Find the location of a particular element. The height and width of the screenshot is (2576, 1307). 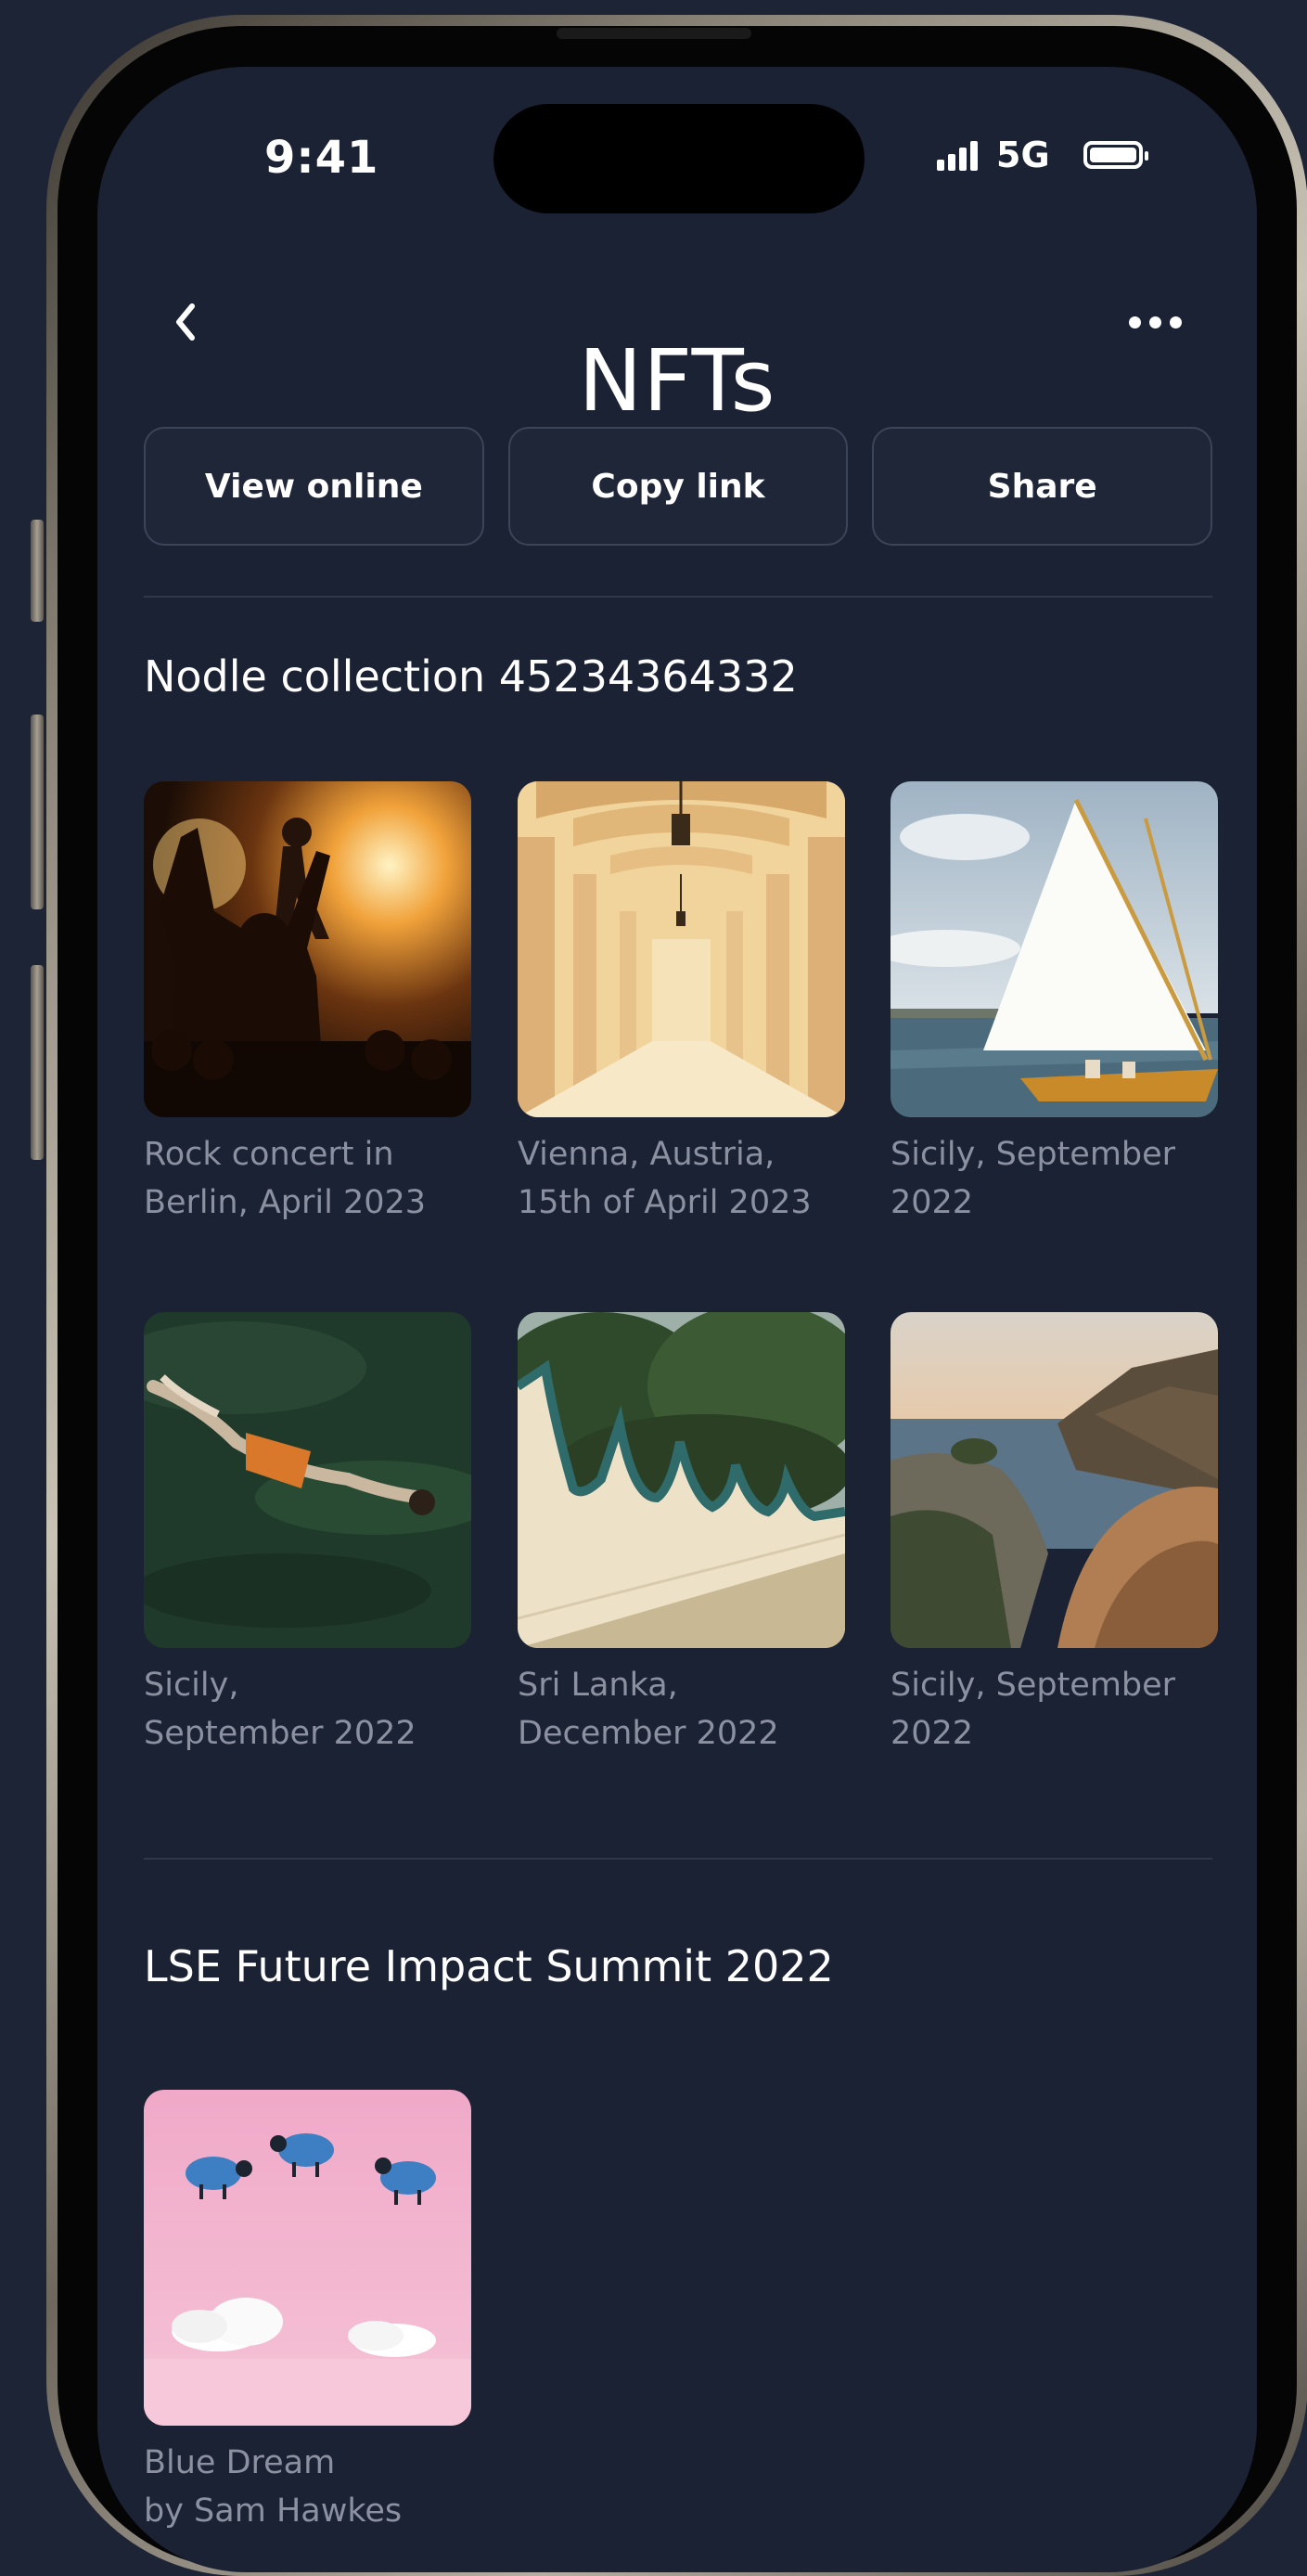

speaker-slot is located at coordinates (654, 33).